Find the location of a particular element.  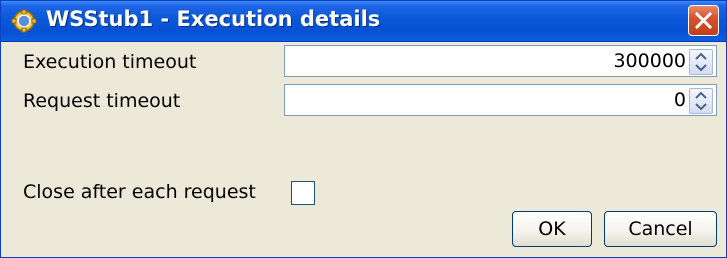

execution-timeout-spin-buttons is located at coordinates (701, 62).